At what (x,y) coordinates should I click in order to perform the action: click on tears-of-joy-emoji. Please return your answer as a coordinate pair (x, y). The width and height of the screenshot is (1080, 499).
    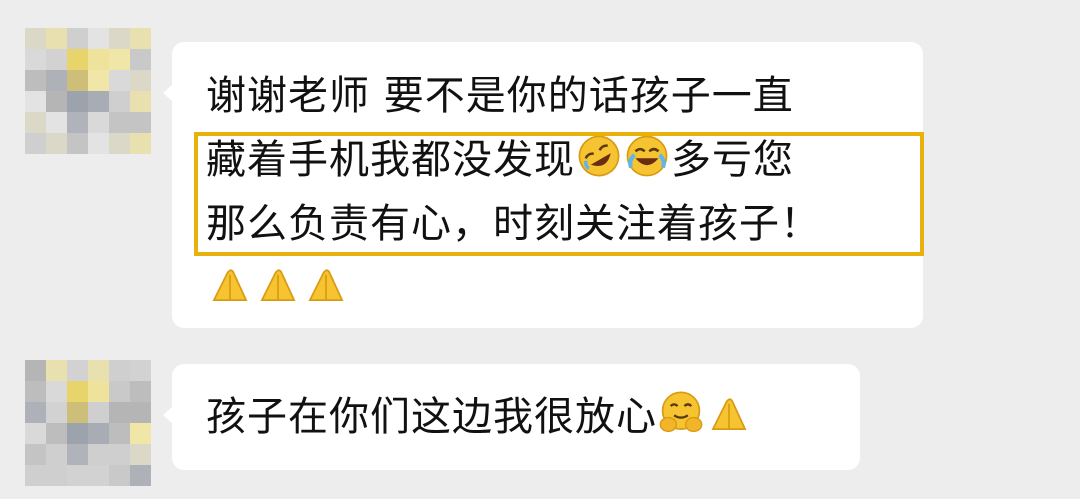
    Looking at the image, I should click on (647, 156).